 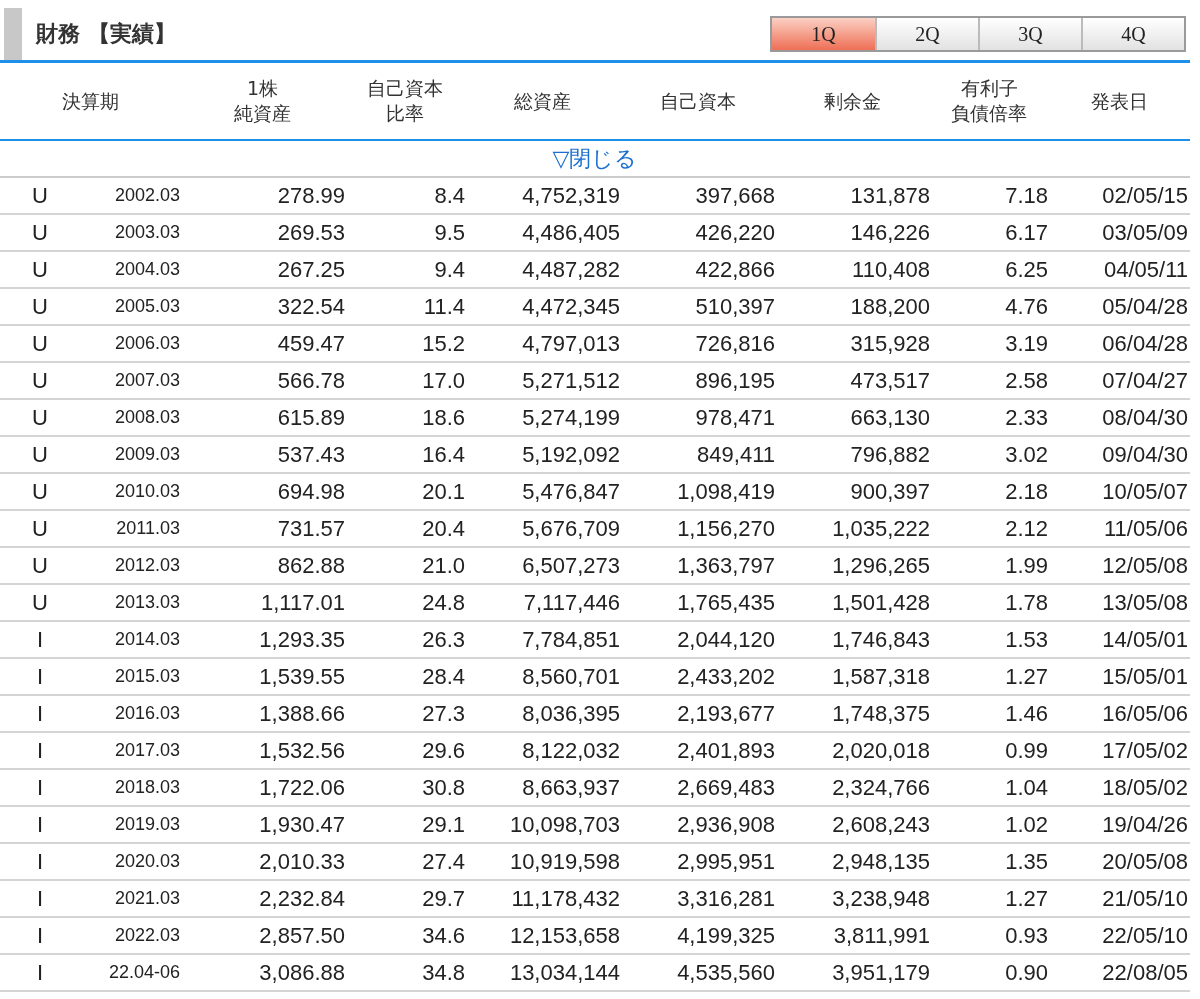 I want to click on table-cell: 18.6, so click(x=443, y=417).